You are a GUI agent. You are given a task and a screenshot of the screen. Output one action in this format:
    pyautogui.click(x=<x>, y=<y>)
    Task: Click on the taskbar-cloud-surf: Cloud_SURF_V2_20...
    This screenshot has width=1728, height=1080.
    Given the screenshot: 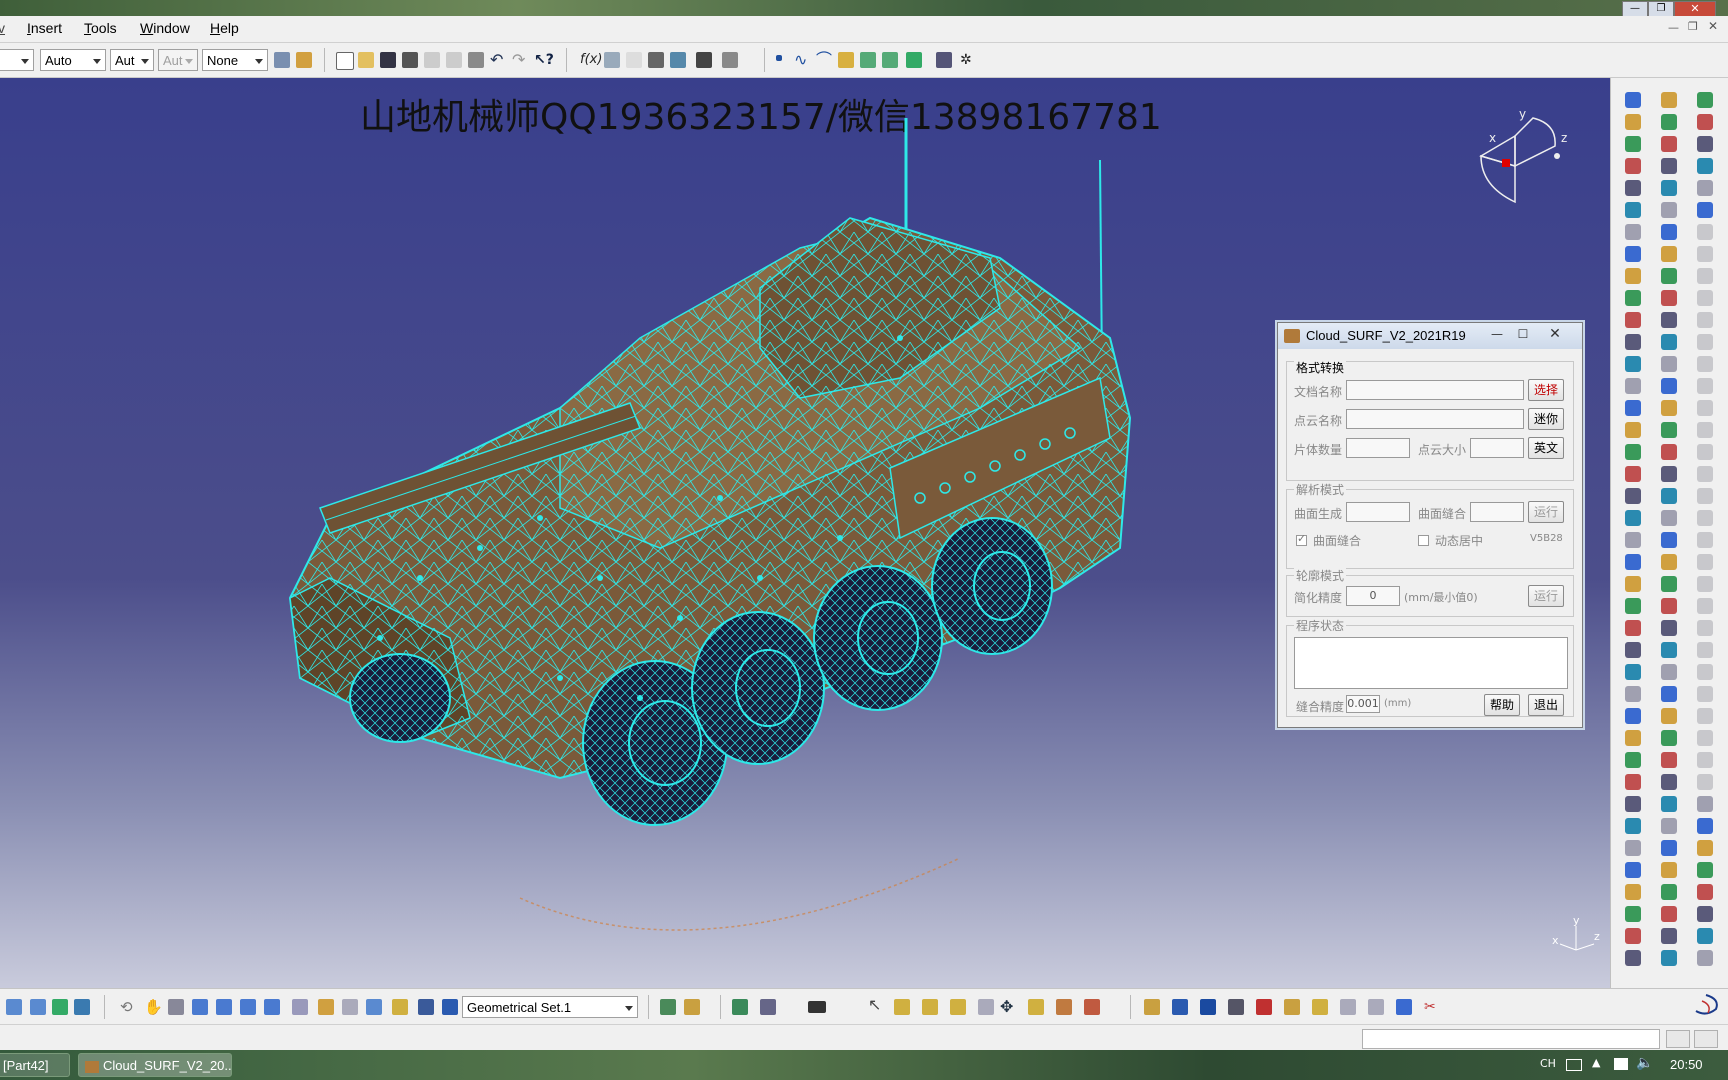 What is the action you would take?
    pyautogui.click(x=155, y=1065)
    